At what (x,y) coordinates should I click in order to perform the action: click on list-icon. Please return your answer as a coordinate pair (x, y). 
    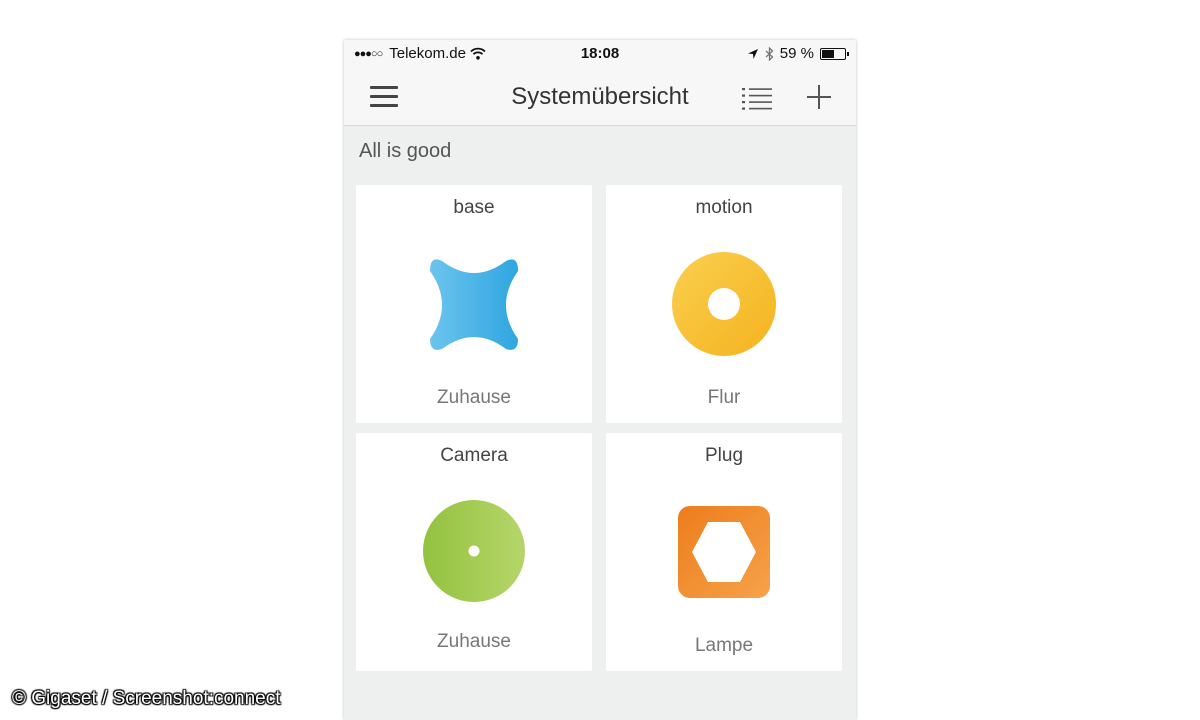
    Looking at the image, I should click on (757, 98).